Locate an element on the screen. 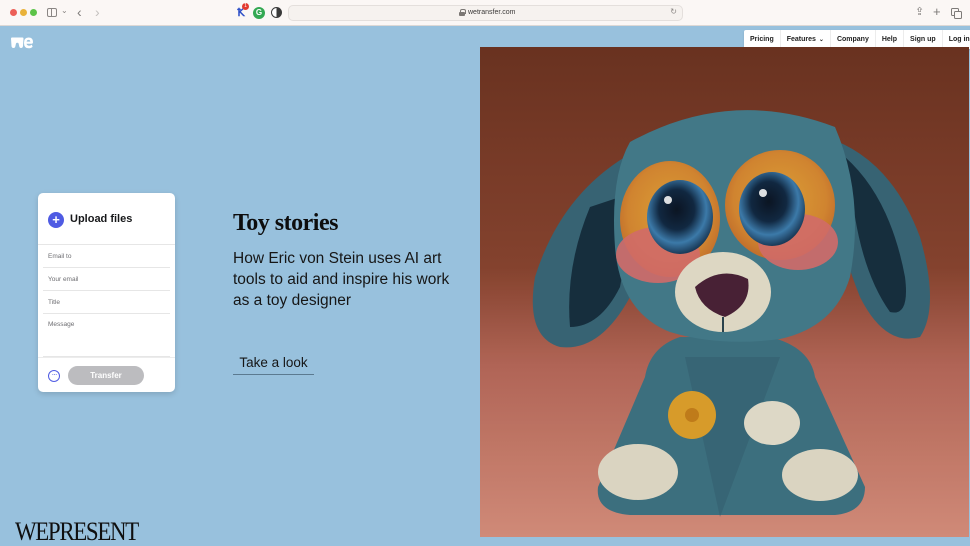 The image size is (970, 546). nav-company-label: Company is located at coordinates (852, 39).